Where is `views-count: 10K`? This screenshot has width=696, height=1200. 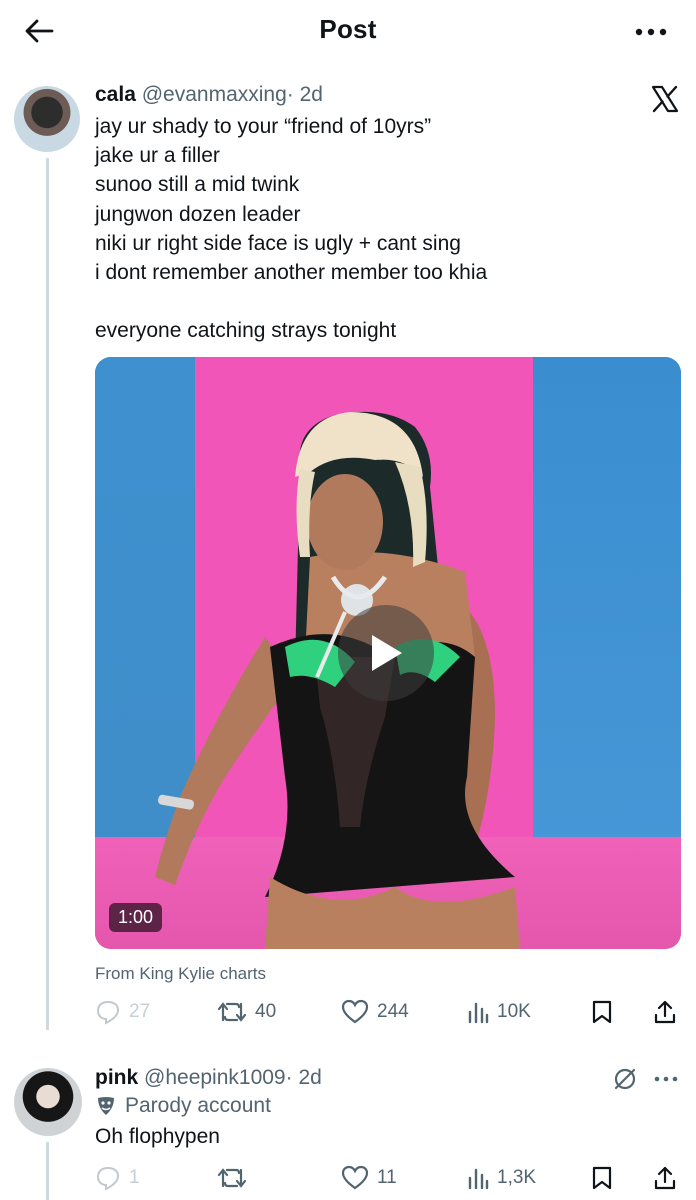
views-count: 10K is located at coordinates (514, 1011).